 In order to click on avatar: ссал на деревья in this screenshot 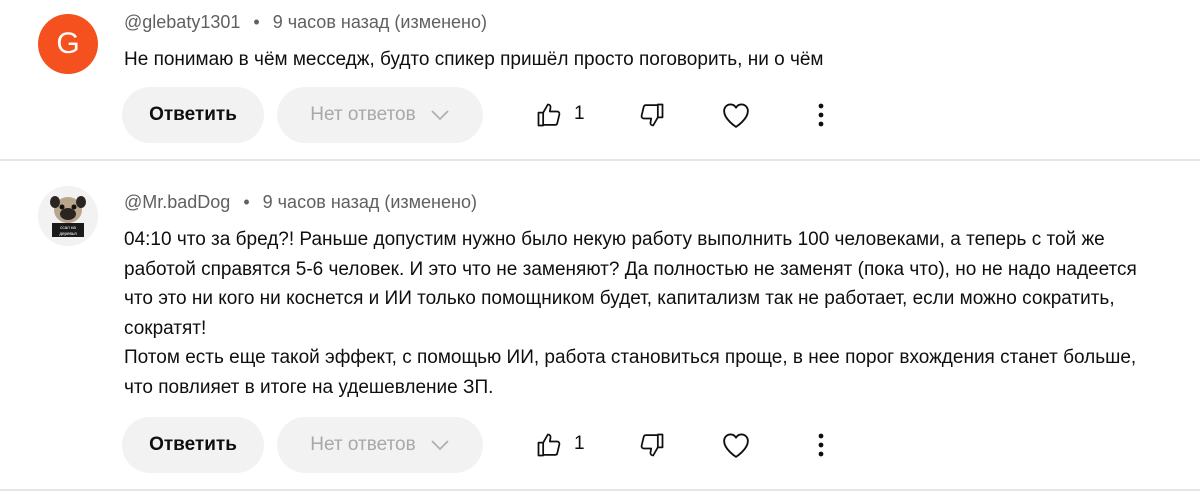, I will do `click(68, 216)`.